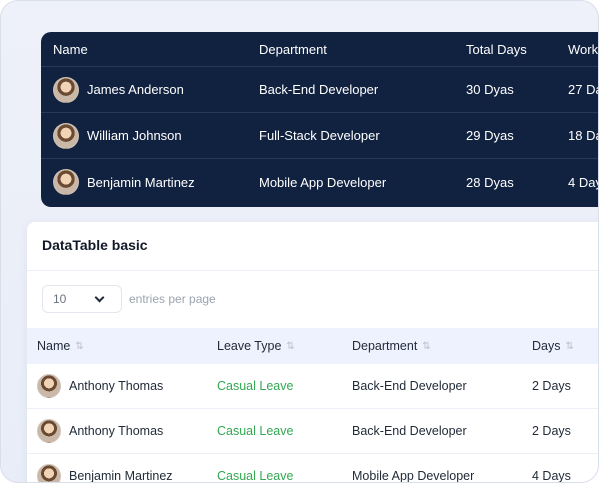 Image resolution: width=599 pixels, height=483 pixels. I want to click on header-department: Department, so click(293, 49).